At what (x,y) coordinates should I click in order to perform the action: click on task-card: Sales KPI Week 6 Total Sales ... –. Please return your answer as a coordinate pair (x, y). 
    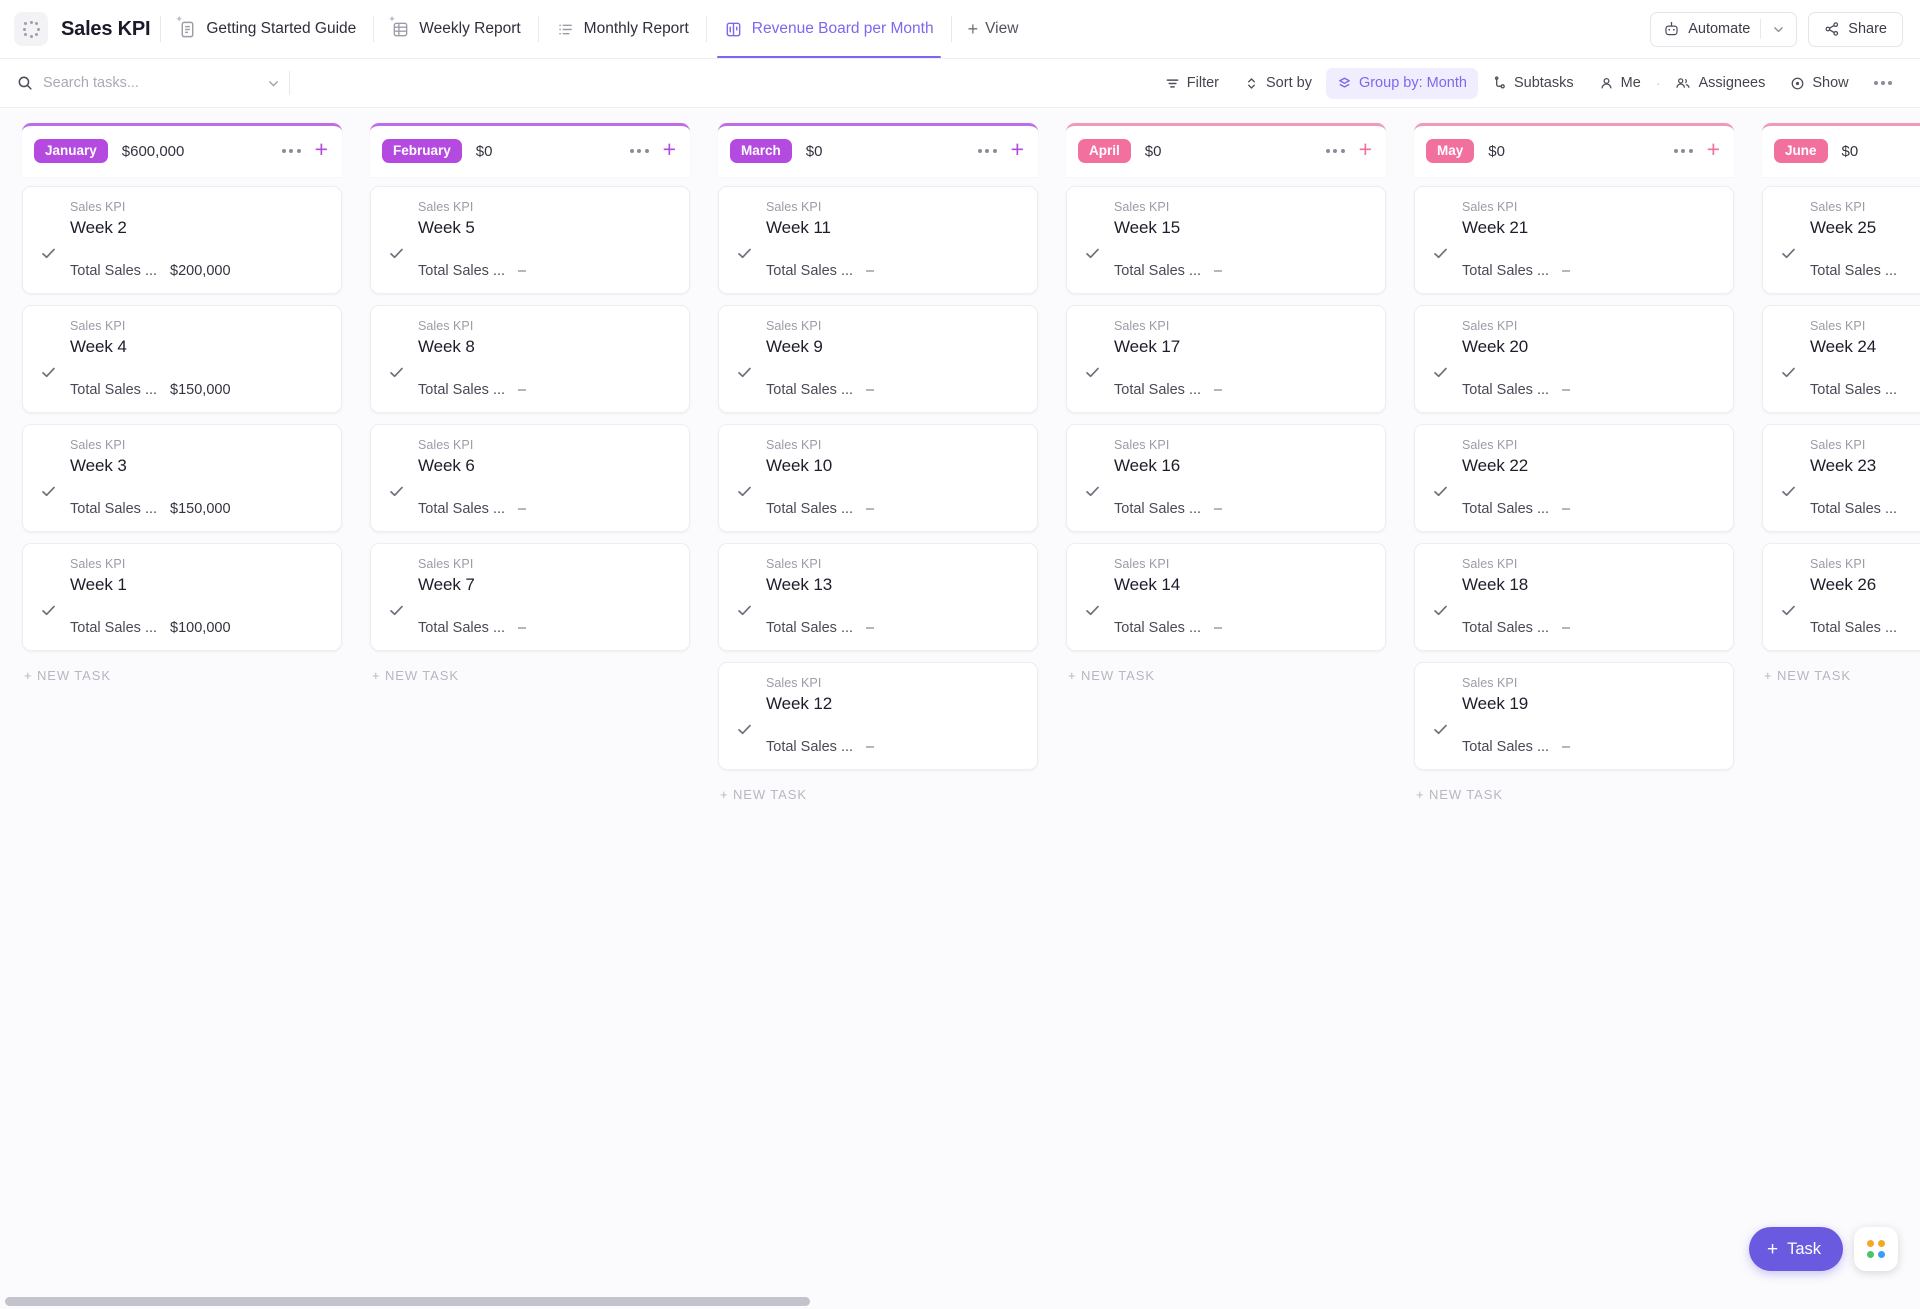
    Looking at the image, I should click on (530, 478).